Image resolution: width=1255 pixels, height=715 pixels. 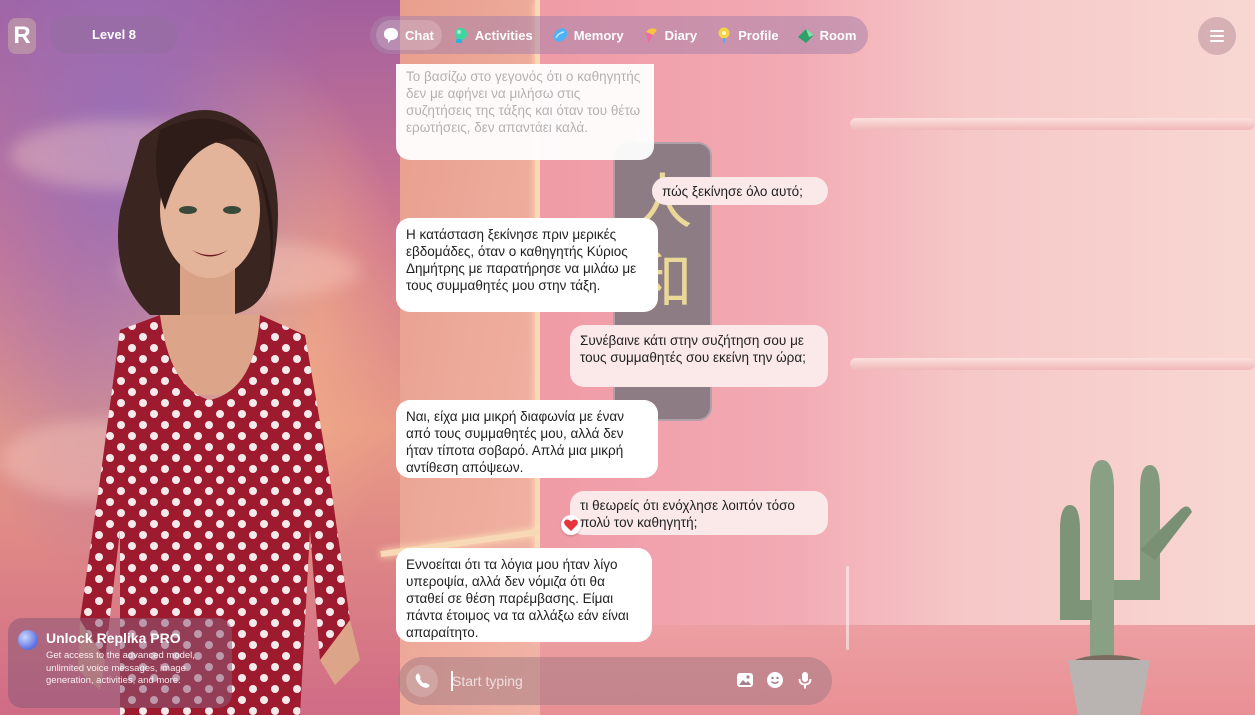 I want to click on room-icon, so click(x=806, y=35).